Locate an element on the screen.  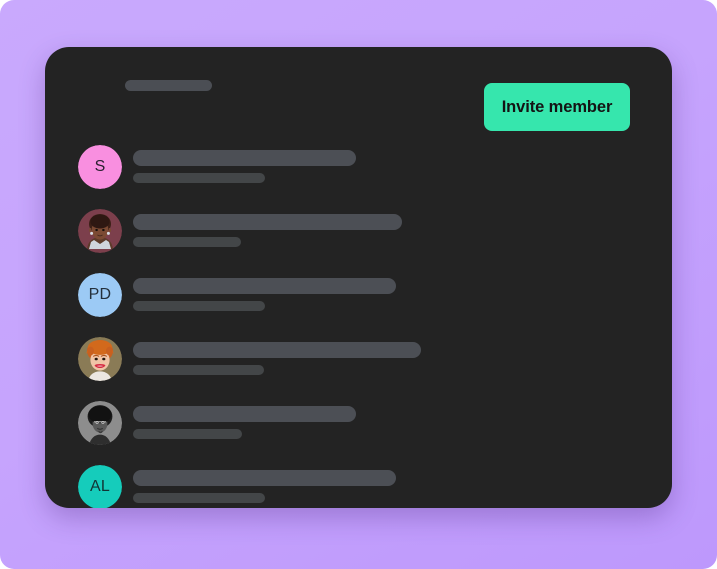
member-row: AL is located at coordinates (358, 481).